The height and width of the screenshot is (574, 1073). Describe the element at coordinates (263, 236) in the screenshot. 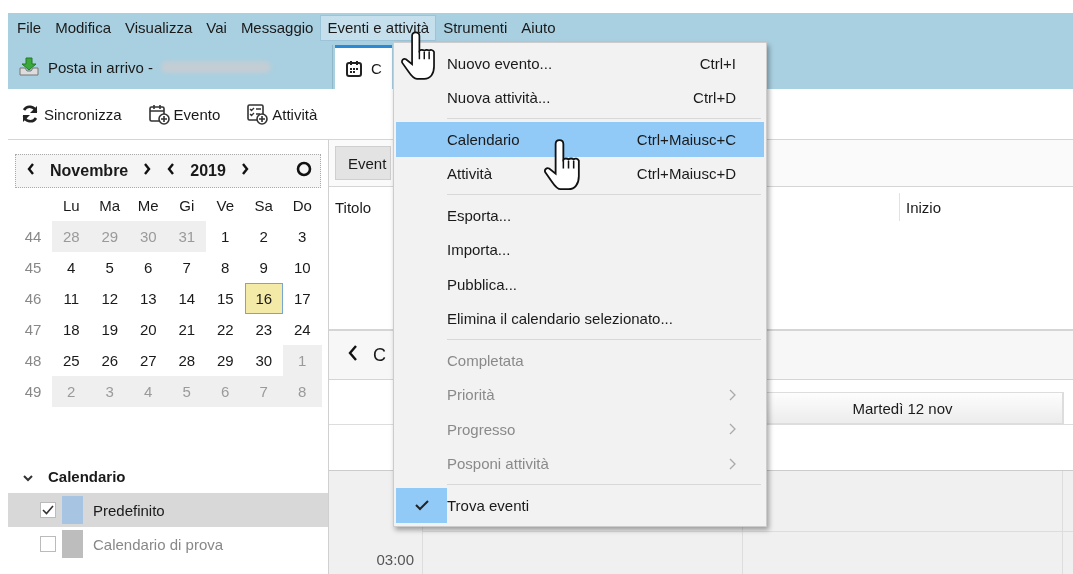

I see `day-cell: 2` at that location.